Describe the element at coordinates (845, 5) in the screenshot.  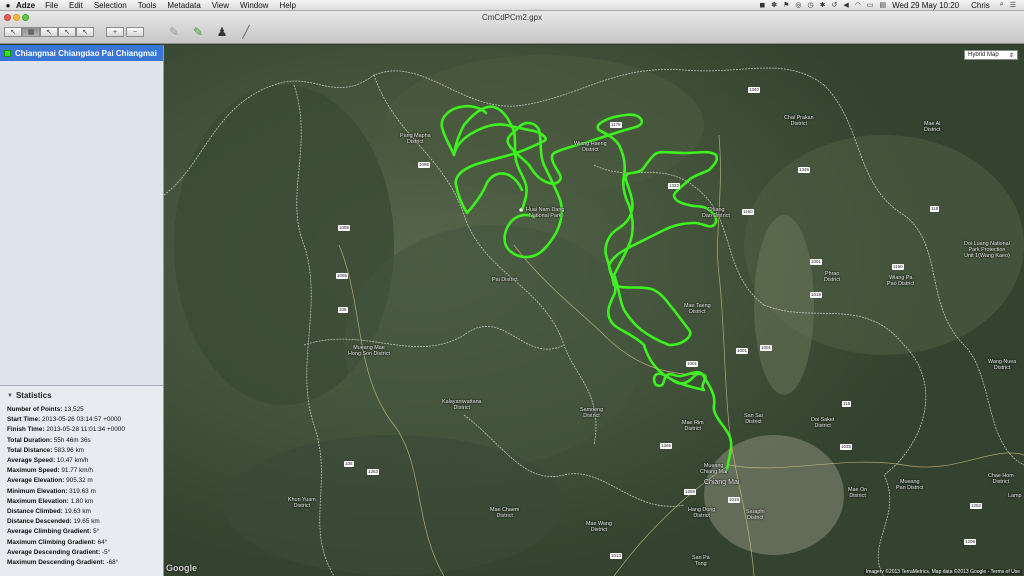
I see `volume-icon: ◀` at that location.